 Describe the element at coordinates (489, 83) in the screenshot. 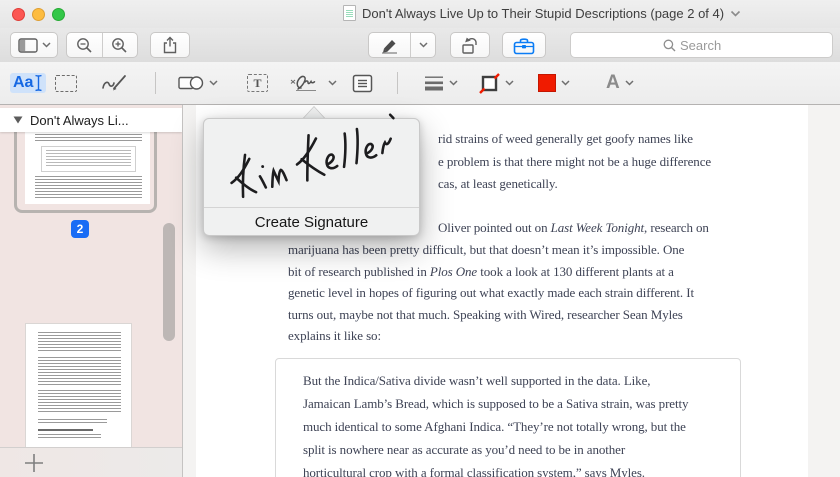

I see `border-color-icon` at that location.